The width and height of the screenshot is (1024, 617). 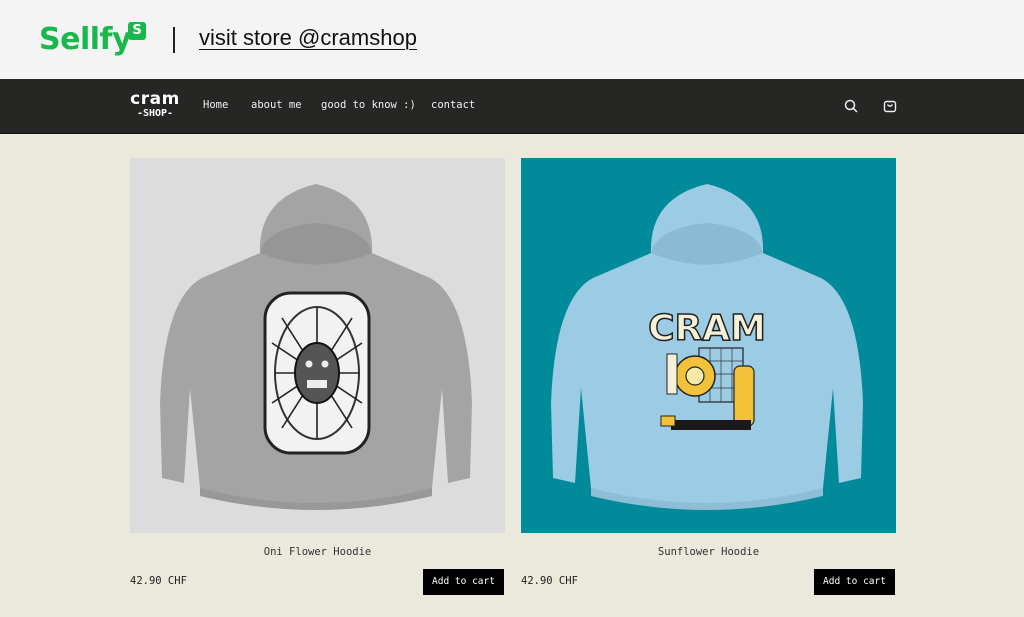 I want to click on oni-flower-print, so click(x=317, y=373).